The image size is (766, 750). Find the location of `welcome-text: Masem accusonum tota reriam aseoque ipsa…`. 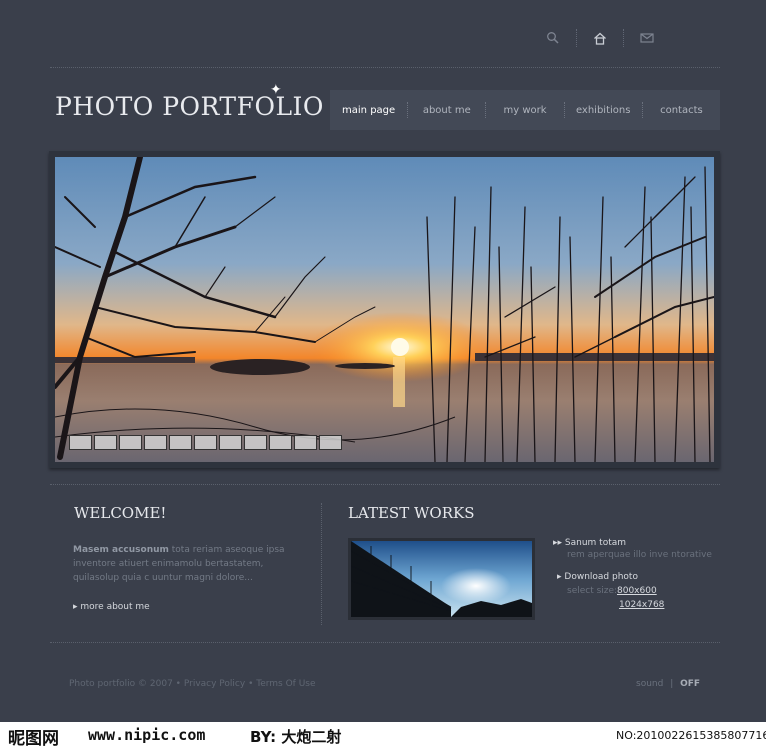

welcome-text: Masem accusonum tota reriam aseoque ipsa… is located at coordinates (190, 564).